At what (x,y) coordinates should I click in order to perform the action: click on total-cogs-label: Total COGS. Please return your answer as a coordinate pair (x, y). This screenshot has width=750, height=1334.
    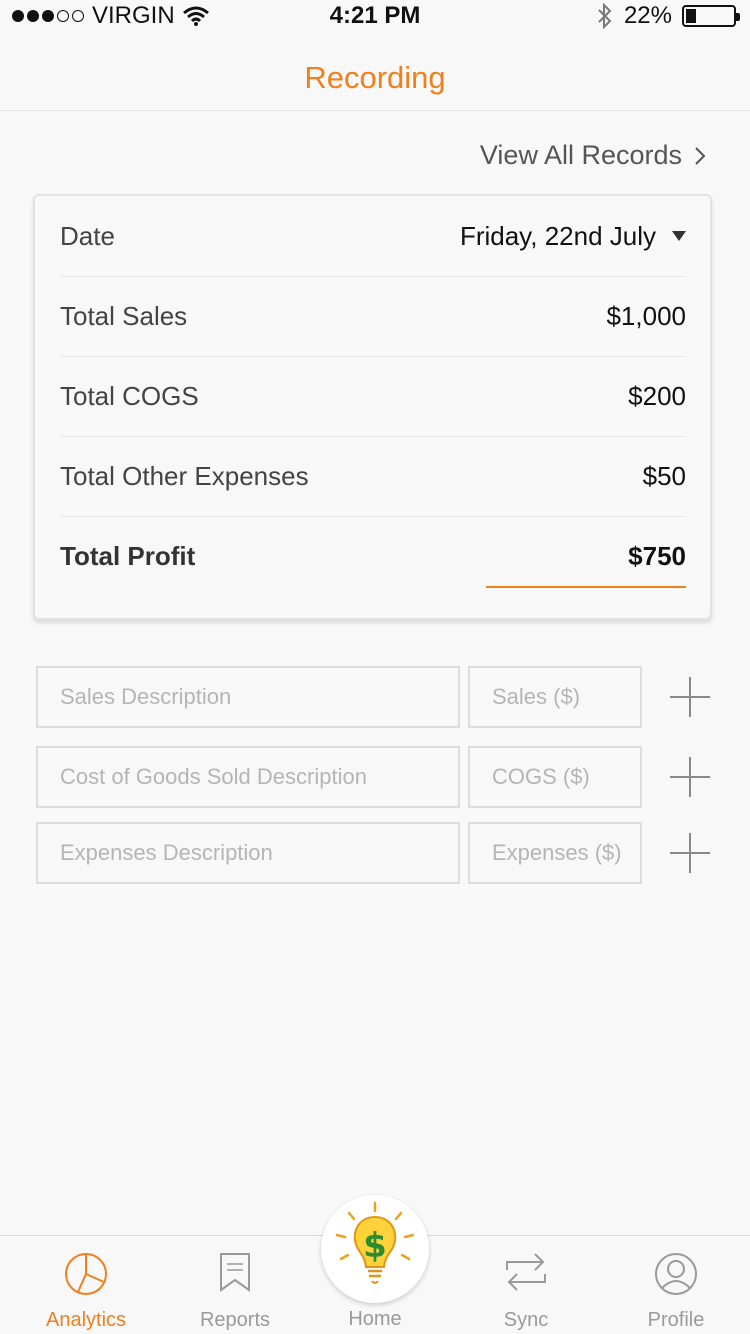
    Looking at the image, I should click on (129, 395).